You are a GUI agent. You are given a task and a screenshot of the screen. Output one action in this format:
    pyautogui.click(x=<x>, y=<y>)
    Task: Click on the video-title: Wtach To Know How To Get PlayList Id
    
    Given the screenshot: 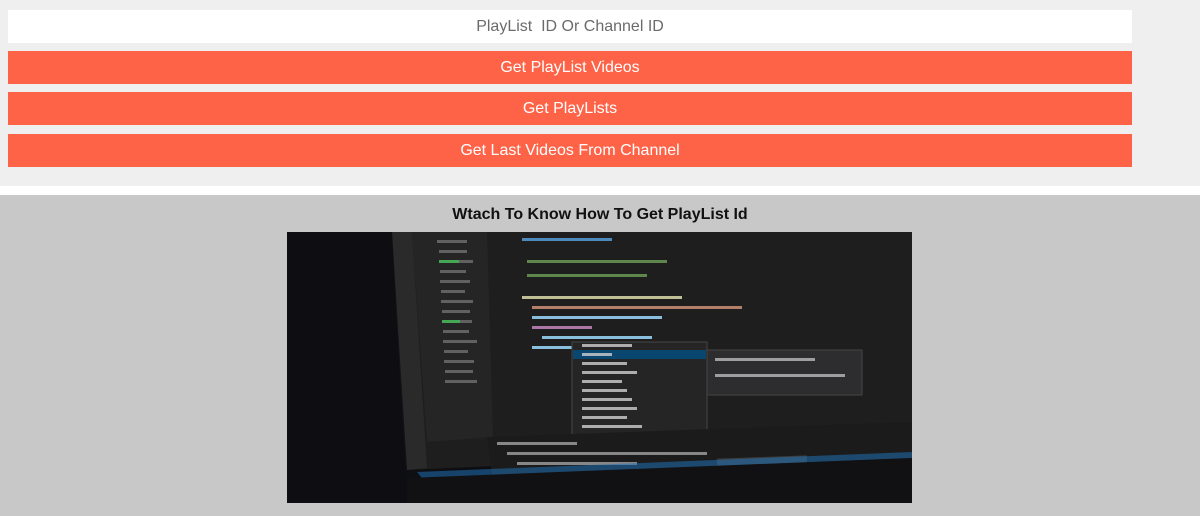 What is the action you would take?
    pyautogui.click(x=600, y=214)
    